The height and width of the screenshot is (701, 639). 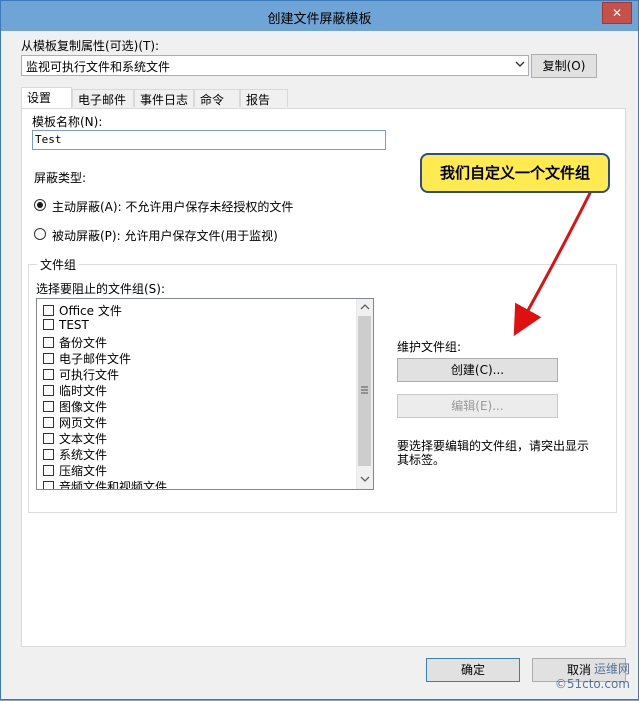 I want to click on tab-command: 命令, so click(x=217, y=98).